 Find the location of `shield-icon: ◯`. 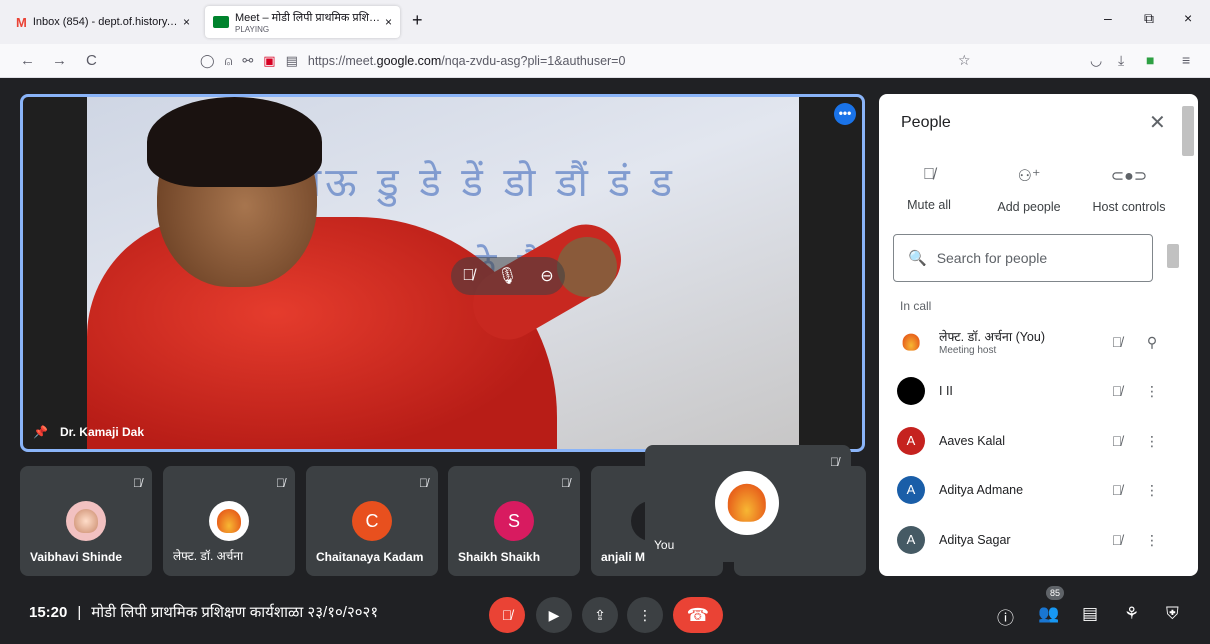

shield-icon: ◯ is located at coordinates (207, 60).